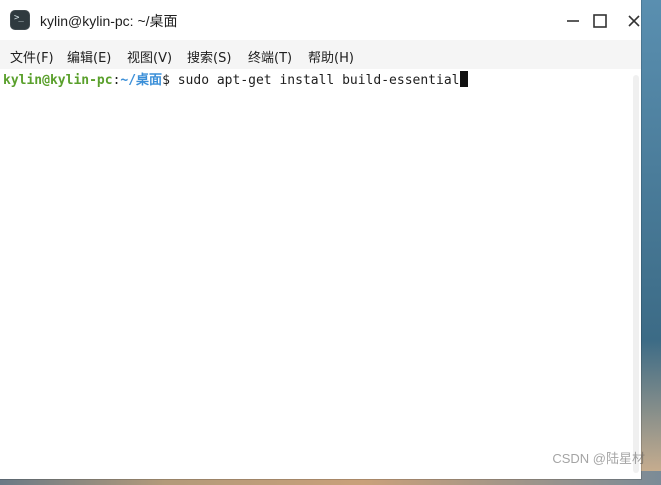 The width and height of the screenshot is (661, 485). I want to click on close-button, so click(634, 21).